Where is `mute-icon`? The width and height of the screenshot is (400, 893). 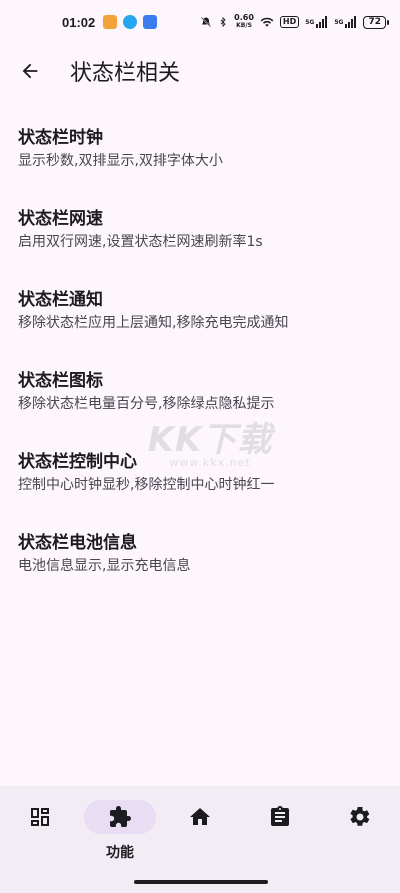
mute-icon is located at coordinates (206, 22).